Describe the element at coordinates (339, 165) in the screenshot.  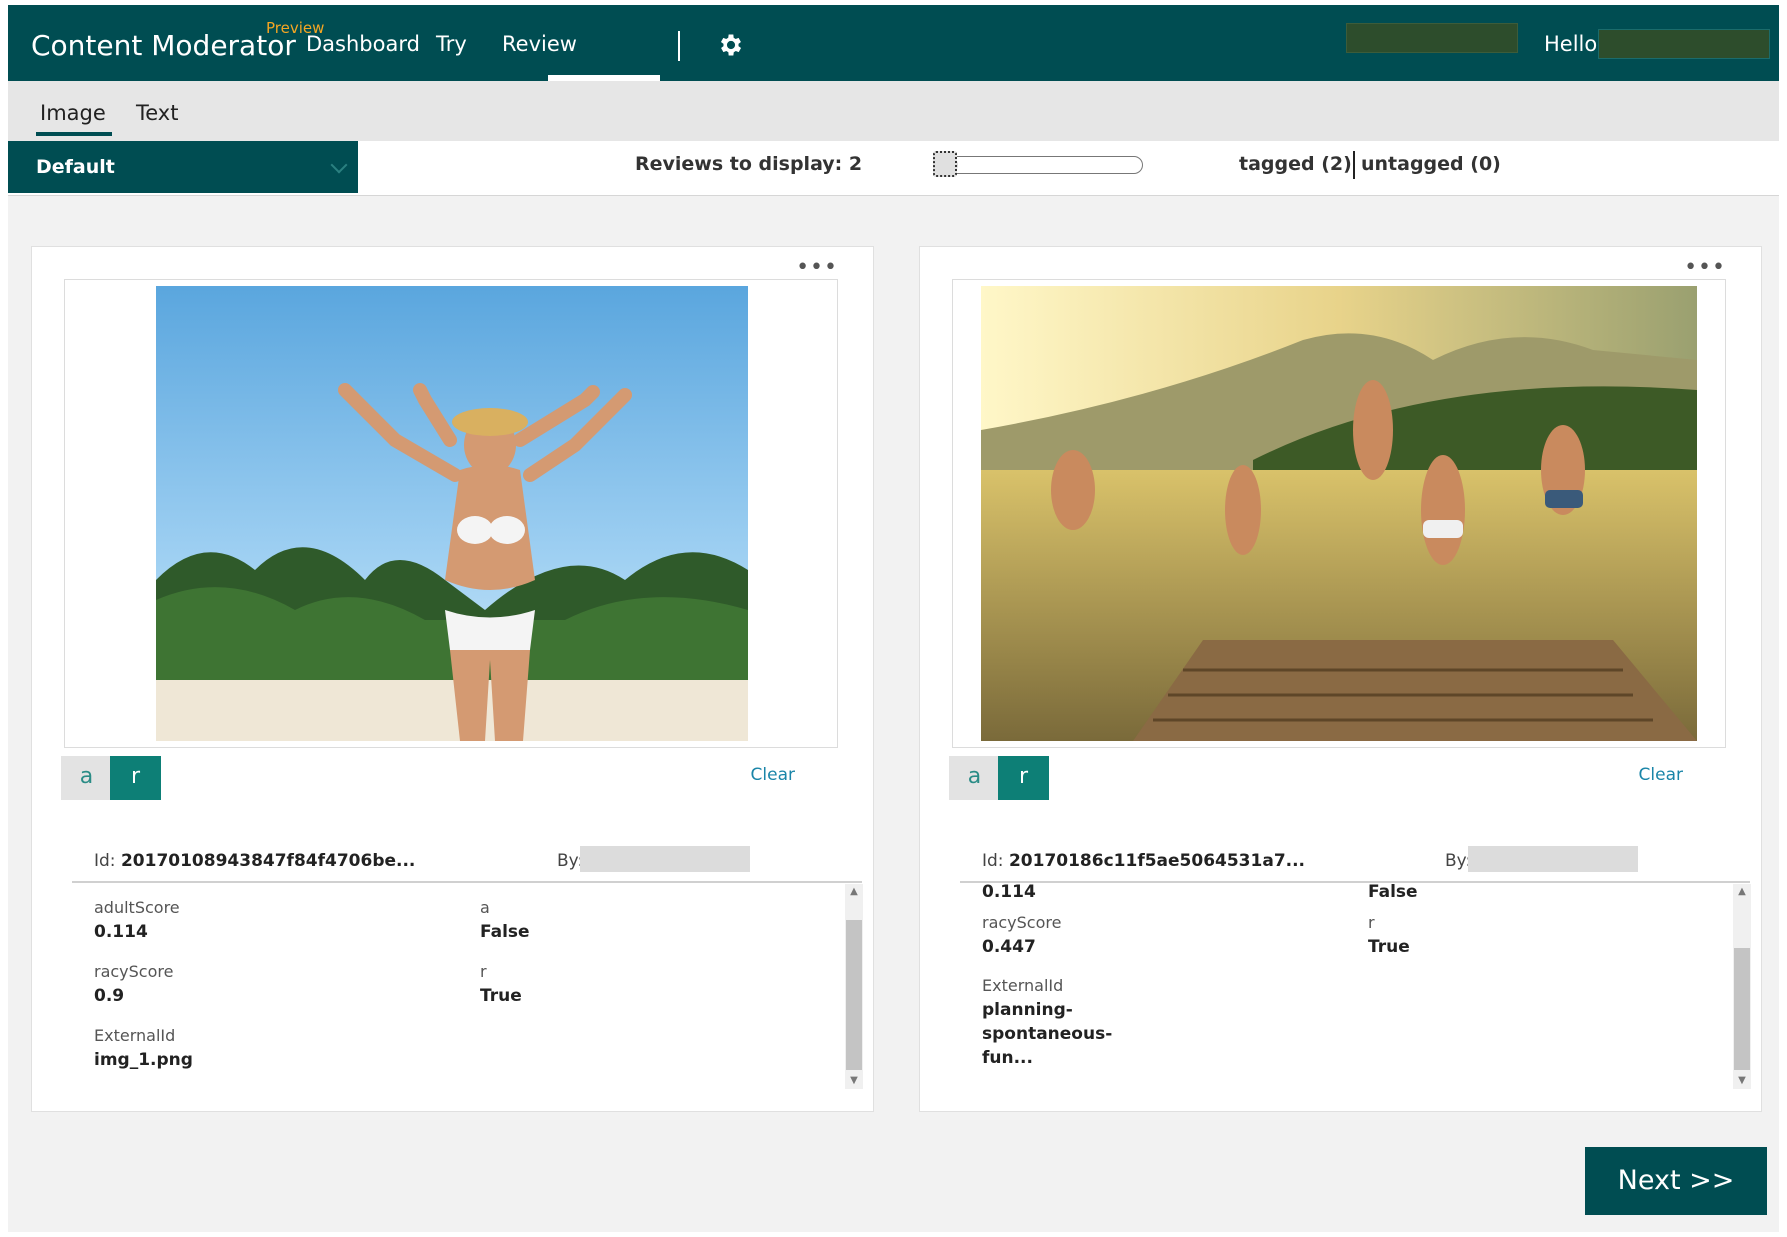
I see `chevron-down-icon` at that location.